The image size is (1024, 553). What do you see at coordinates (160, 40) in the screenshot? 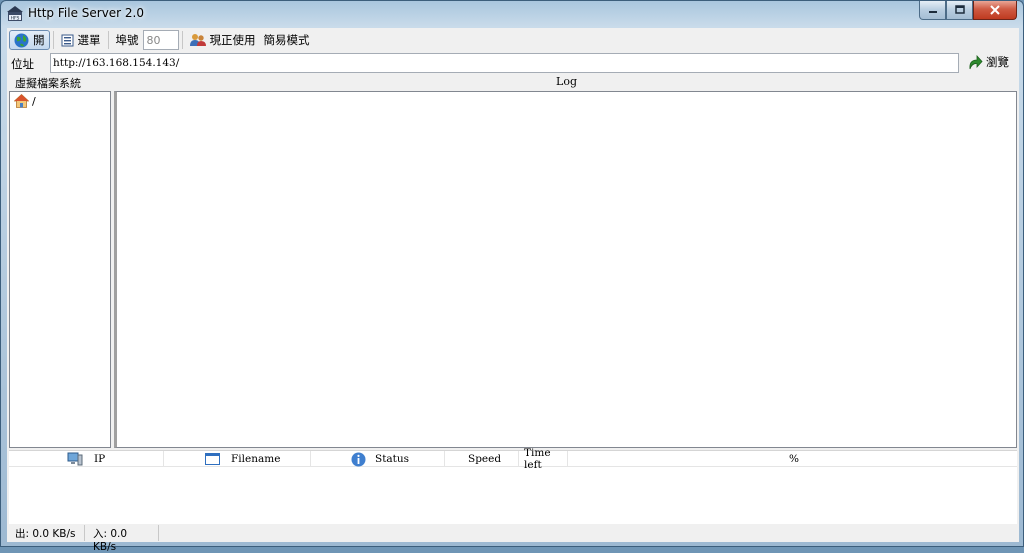
I see `port-input` at bounding box center [160, 40].